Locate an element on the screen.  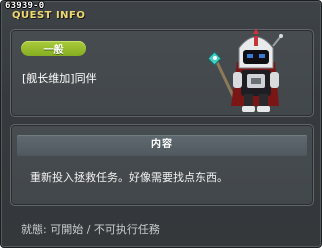
content-section-header: 内容 is located at coordinates (162, 145).